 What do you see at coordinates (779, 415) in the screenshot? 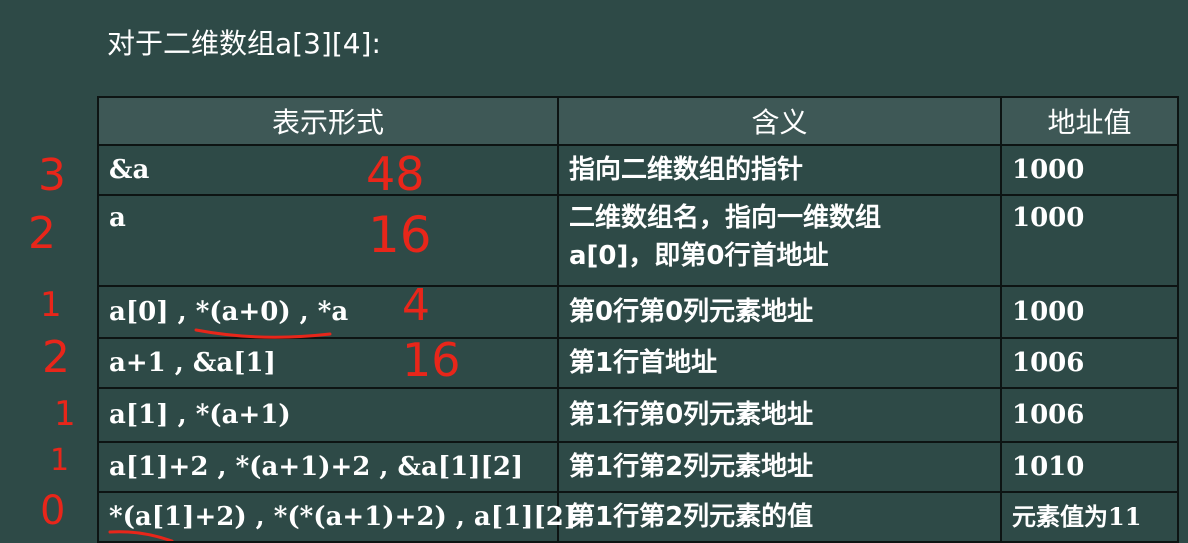
I see `cell-meaning: 第1行第0列元素地址` at bounding box center [779, 415].